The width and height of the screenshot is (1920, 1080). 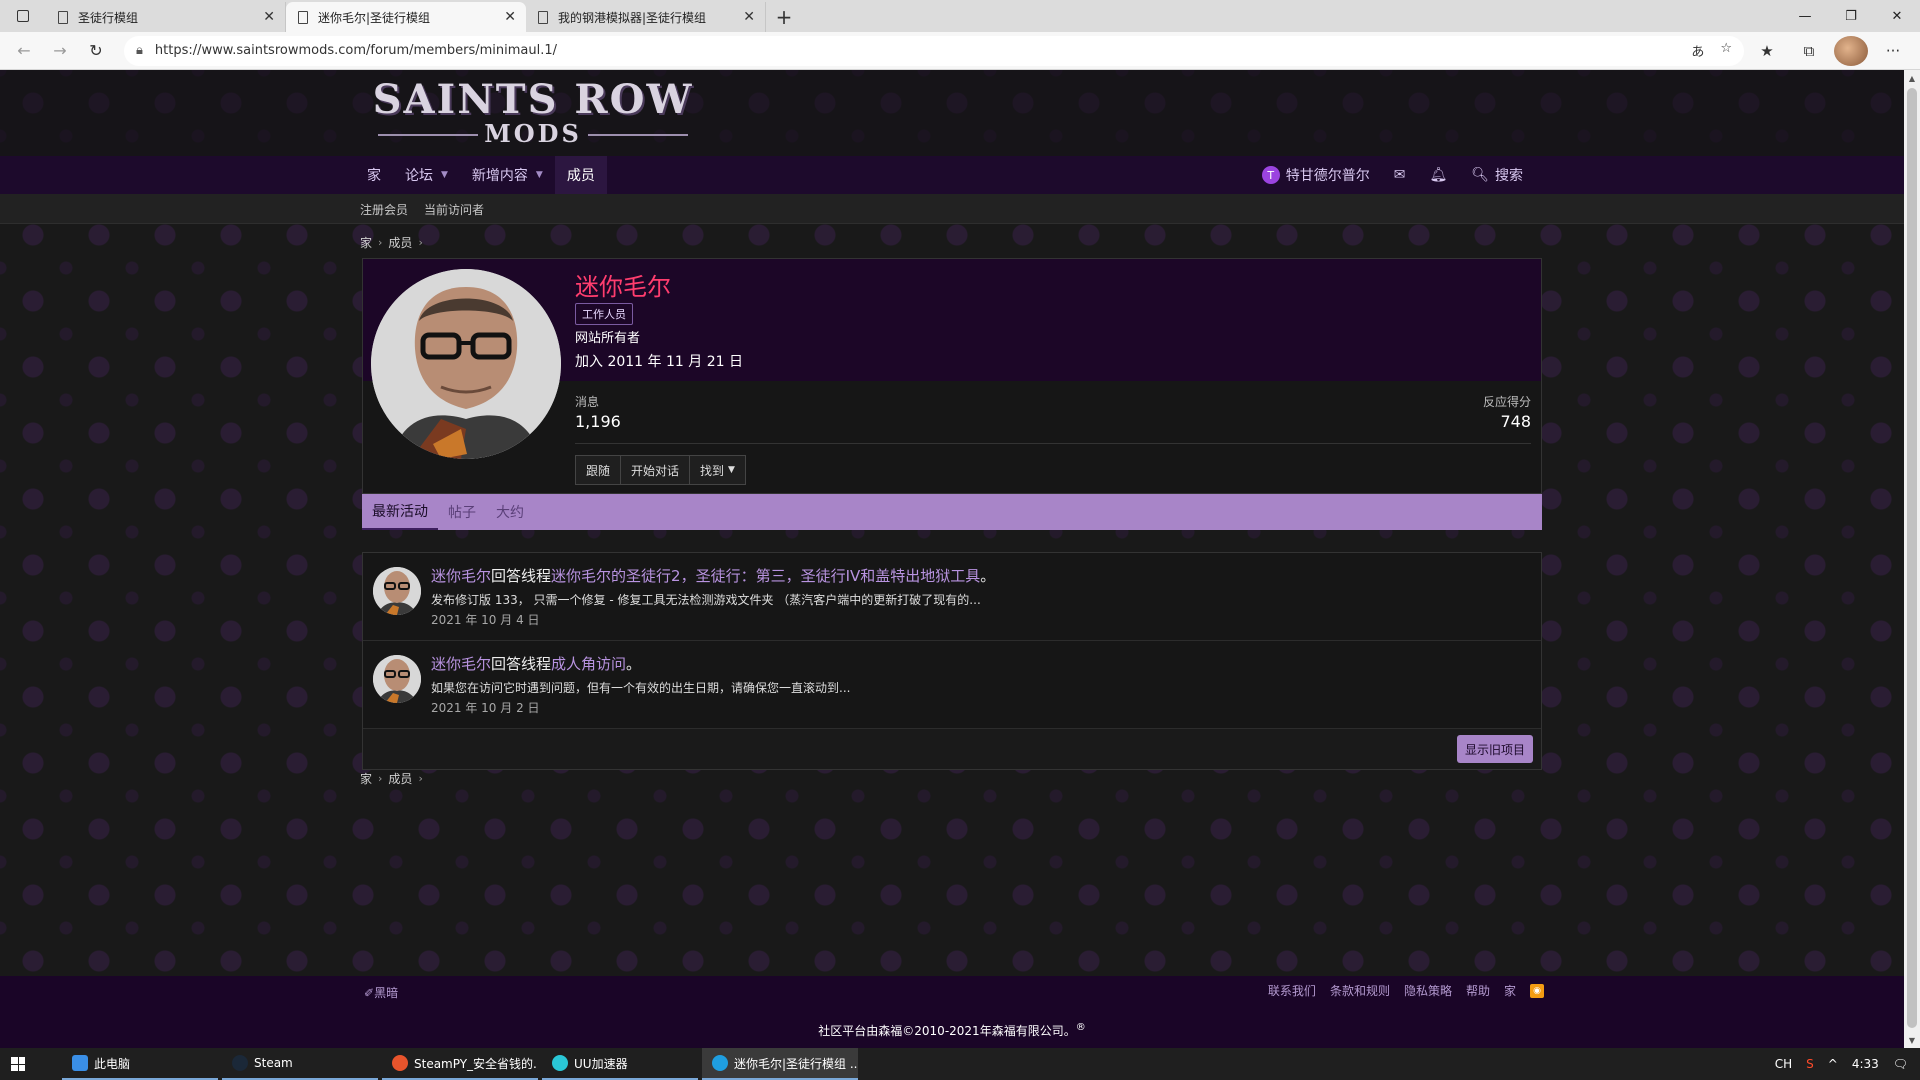 I want to click on browser-tab-3: 我的钢港模拟器|圣徒行模组 ✕, so click(x=646, y=17).